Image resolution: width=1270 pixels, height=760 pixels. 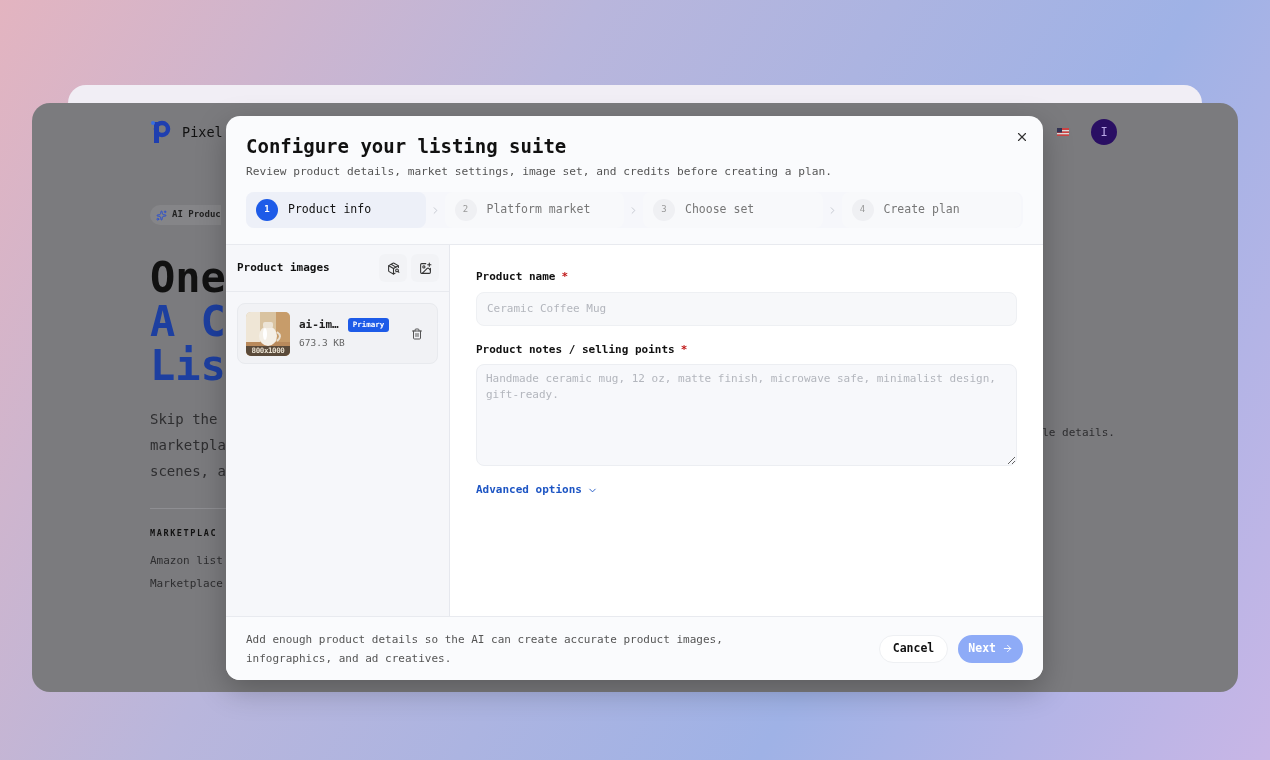 What do you see at coordinates (184, 419) in the screenshot?
I see `paragraph-line: Skip the` at bounding box center [184, 419].